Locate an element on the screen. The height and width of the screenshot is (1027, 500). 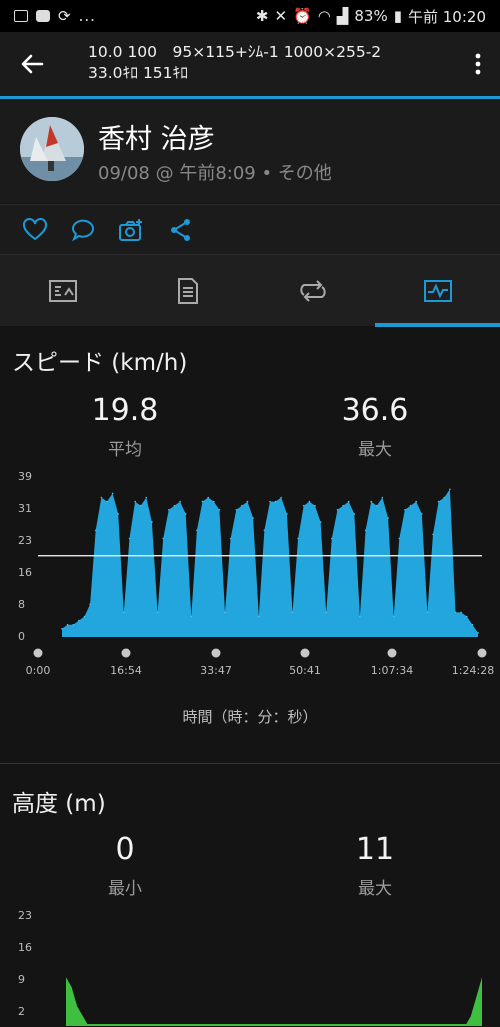
youtube-notification-icon is located at coordinates (43, 16).